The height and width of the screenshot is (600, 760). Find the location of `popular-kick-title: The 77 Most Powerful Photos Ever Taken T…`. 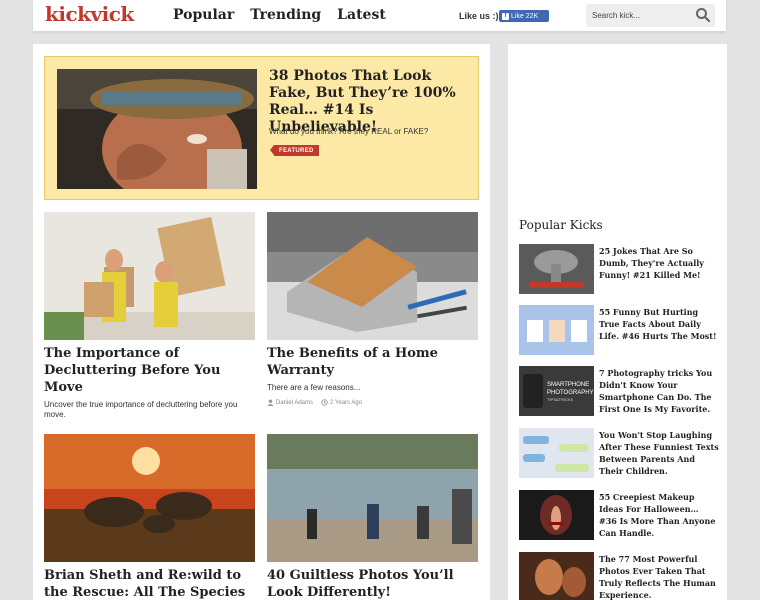

popular-kick-title: The 77 Most Powerful Photos Ever Taken T… is located at coordinates (659, 576).